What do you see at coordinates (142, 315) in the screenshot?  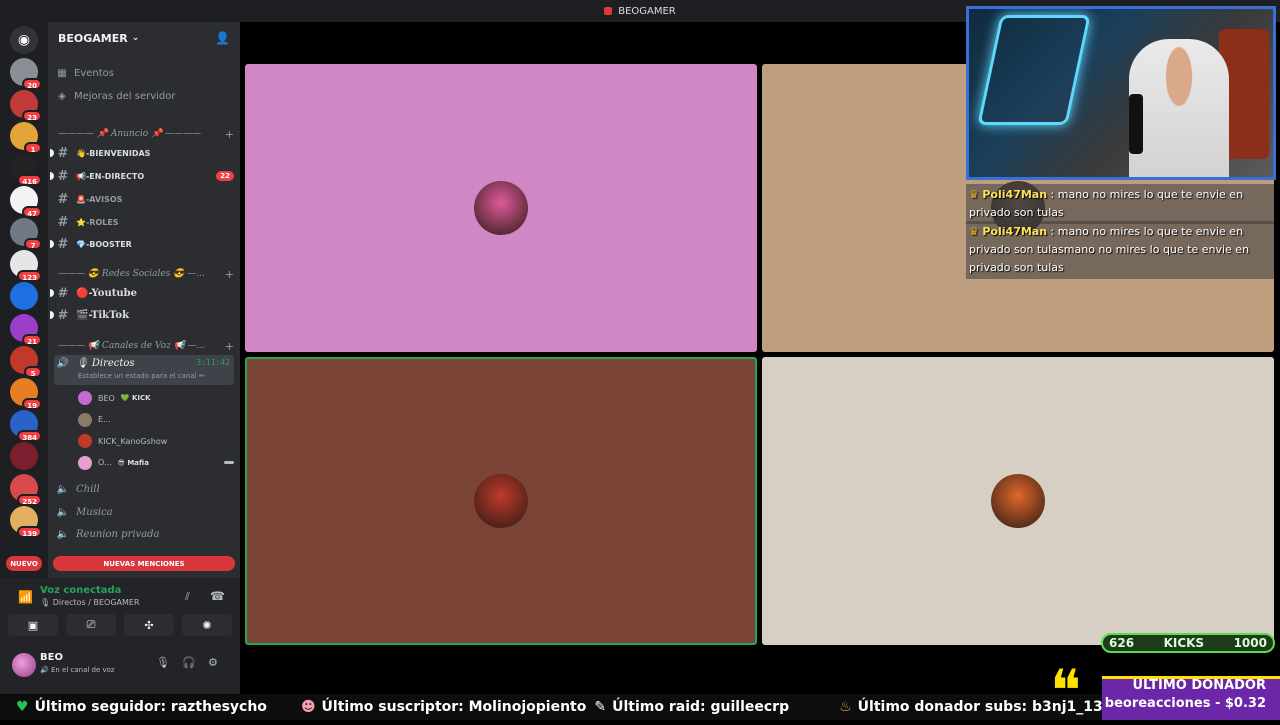 I see `channel-tiktok: # 🎬-TikTok` at bounding box center [142, 315].